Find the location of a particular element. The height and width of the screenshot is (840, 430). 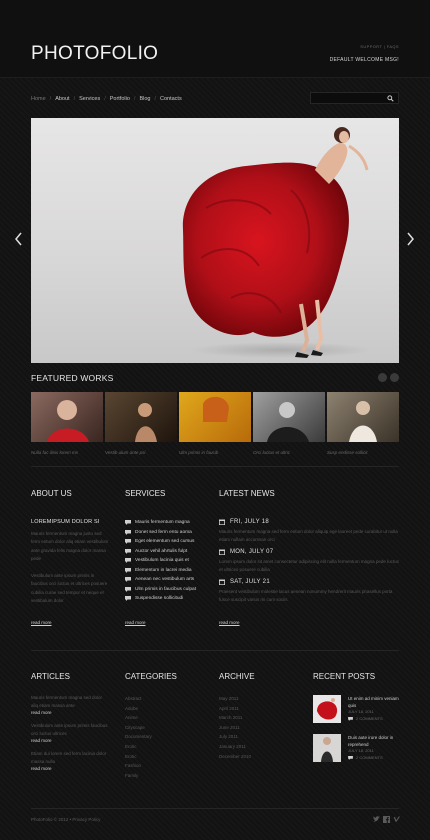

nav-item-contacts: Contacts is located at coordinates (171, 99).